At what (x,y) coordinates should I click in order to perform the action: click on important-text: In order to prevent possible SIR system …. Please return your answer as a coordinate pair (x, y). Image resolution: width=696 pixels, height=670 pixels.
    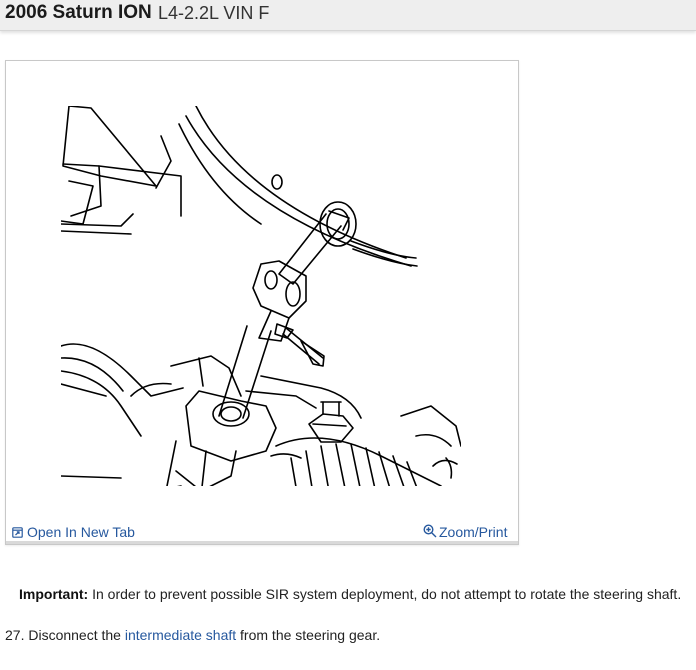
    Looking at the image, I should click on (387, 594).